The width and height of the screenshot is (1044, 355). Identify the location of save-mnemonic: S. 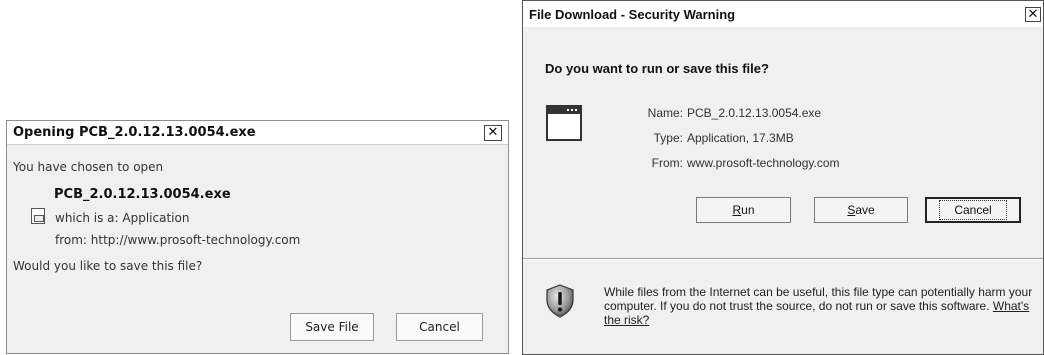
(851, 210).